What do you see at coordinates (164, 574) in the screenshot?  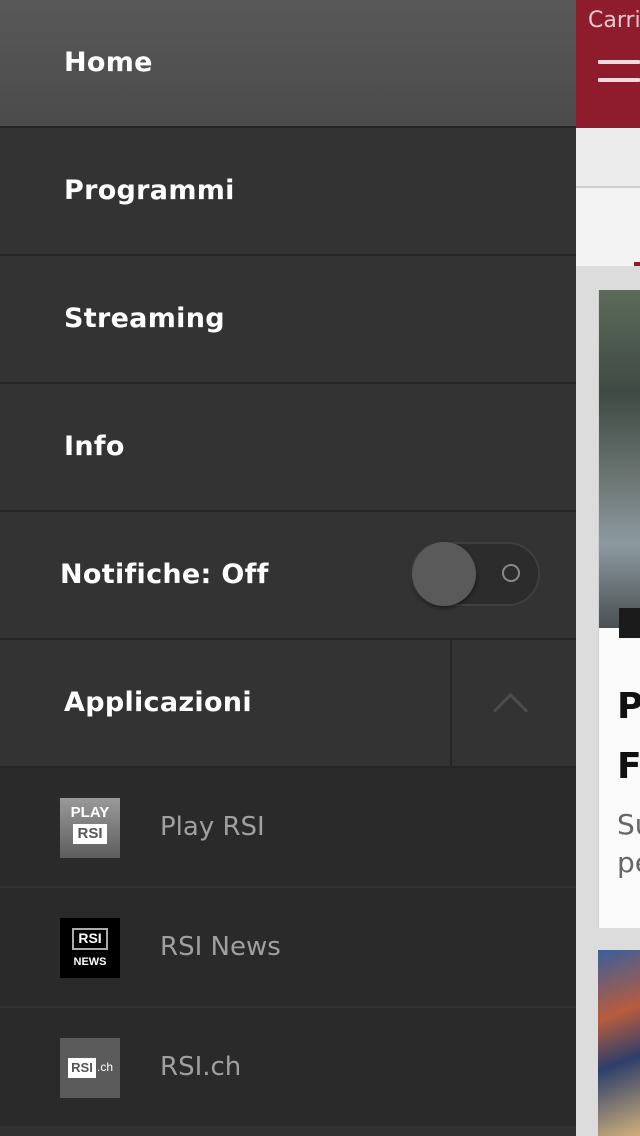 I see `notifications-label: Notifiche: Off` at bounding box center [164, 574].